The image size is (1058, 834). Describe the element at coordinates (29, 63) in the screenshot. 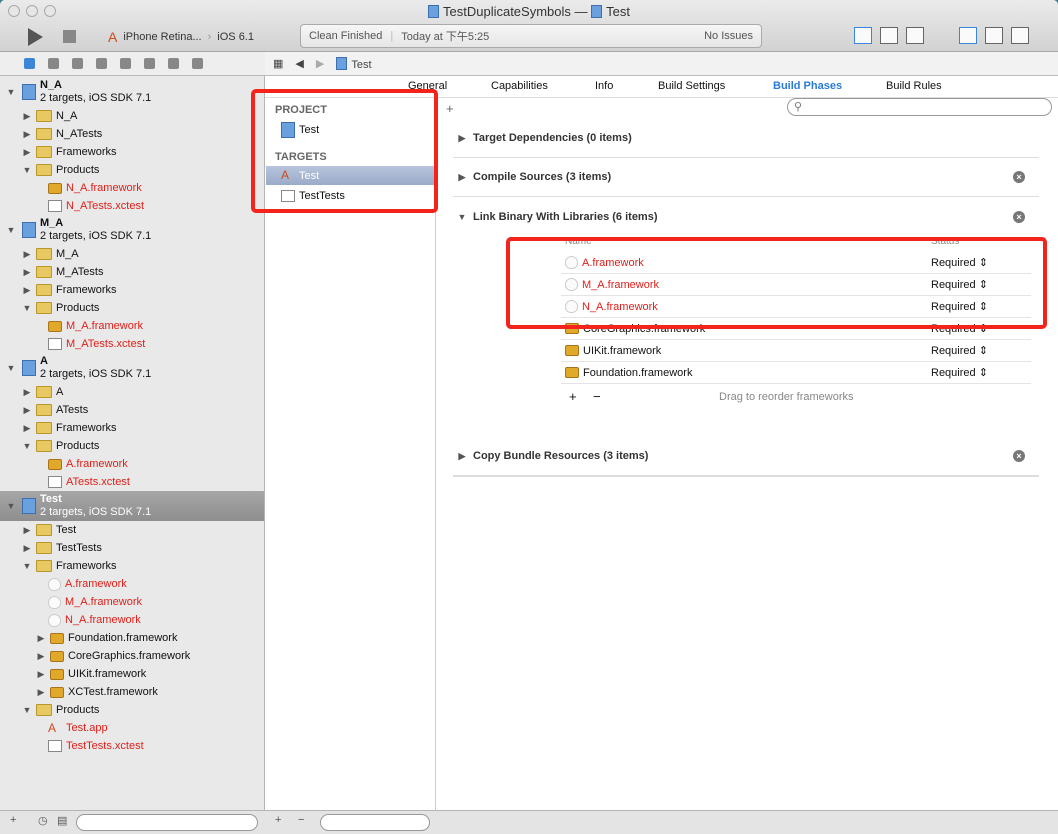

I see `project-navigator-icon` at that location.